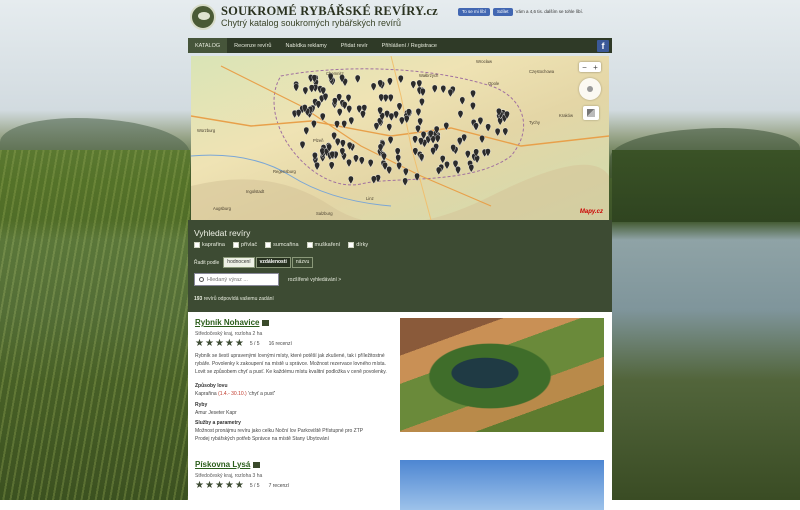 This screenshot has height=510, width=800. What do you see at coordinates (305, 45) in the screenshot?
I see `nav-item-reklama: Nabídka reklamy` at bounding box center [305, 45].